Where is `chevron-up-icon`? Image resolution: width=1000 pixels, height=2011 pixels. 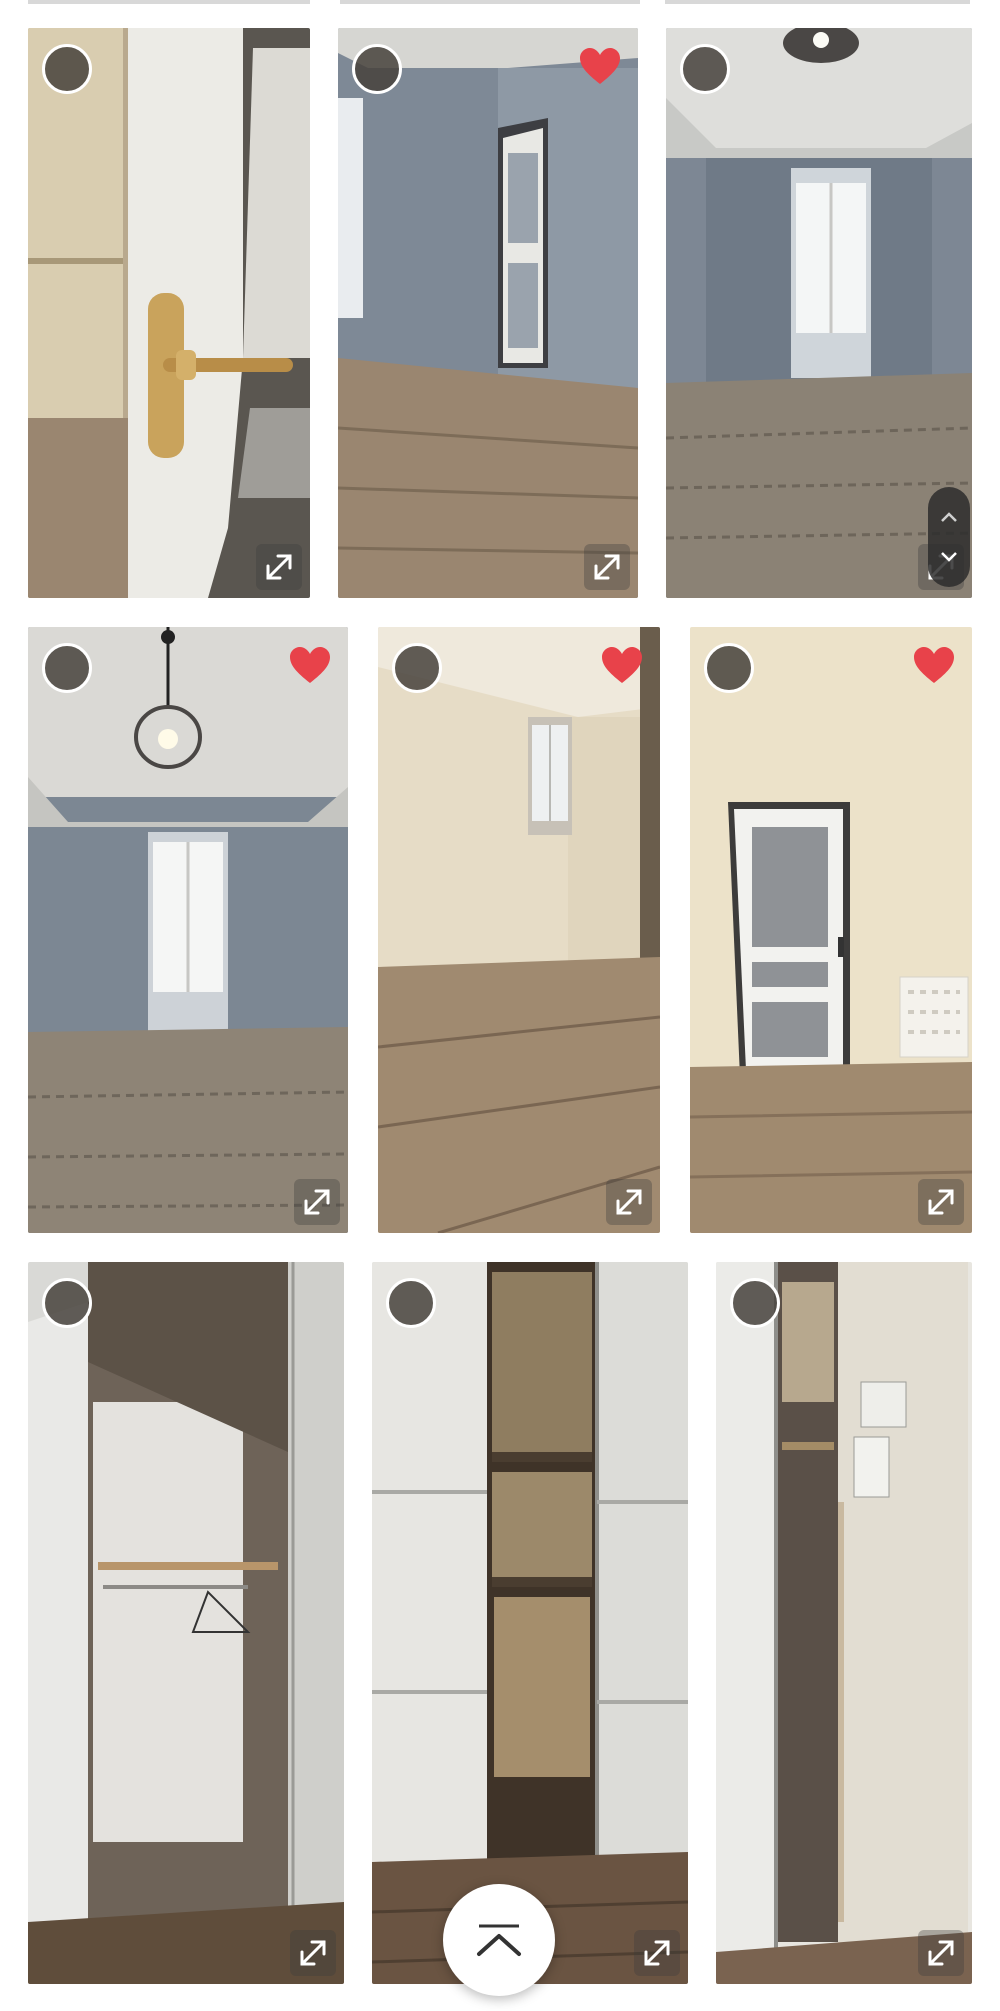 chevron-up-icon is located at coordinates (499, 1940).